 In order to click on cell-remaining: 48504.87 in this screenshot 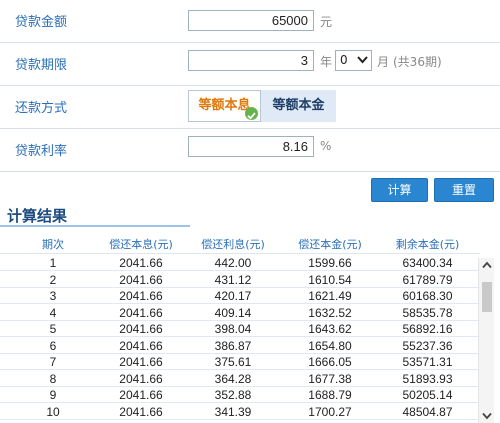, I will do `click(427, 411)`.